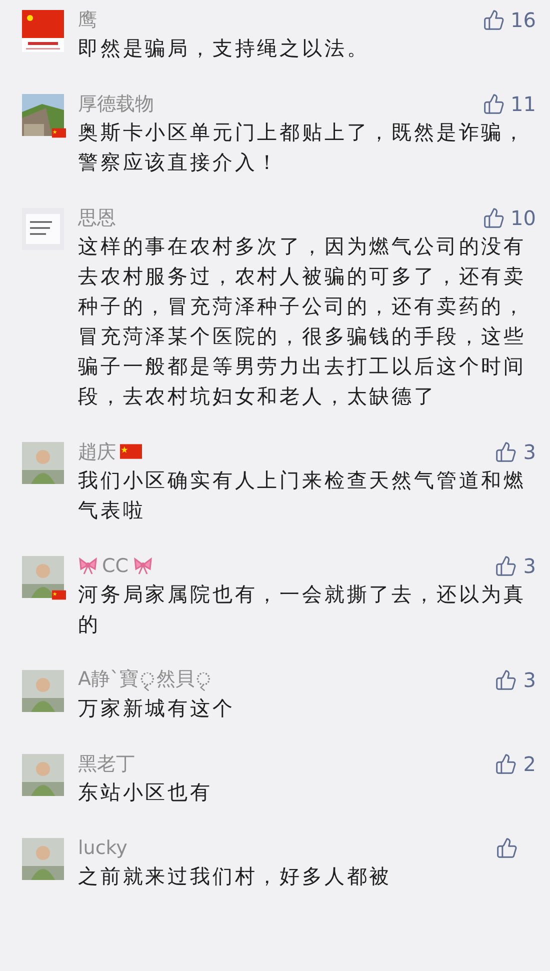 The height and width of the screenshot is (971, 550). What do you see at coordinates (523, 20) in the screenshot?
I see `like-count: 16` at bounding box center [523, 20].